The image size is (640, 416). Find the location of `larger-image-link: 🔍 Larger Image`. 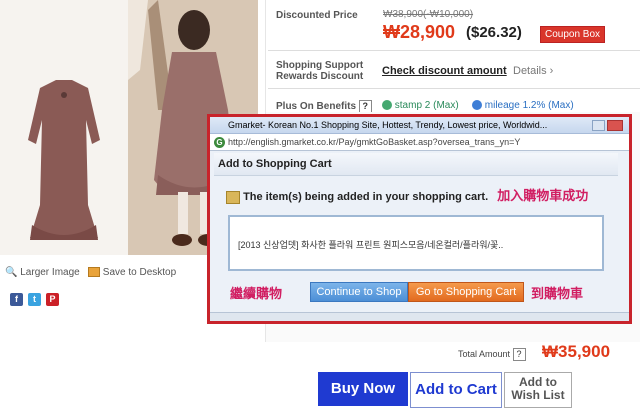

larger-image-link: 🔍 Larger Image is located at coordinates (42, 272).